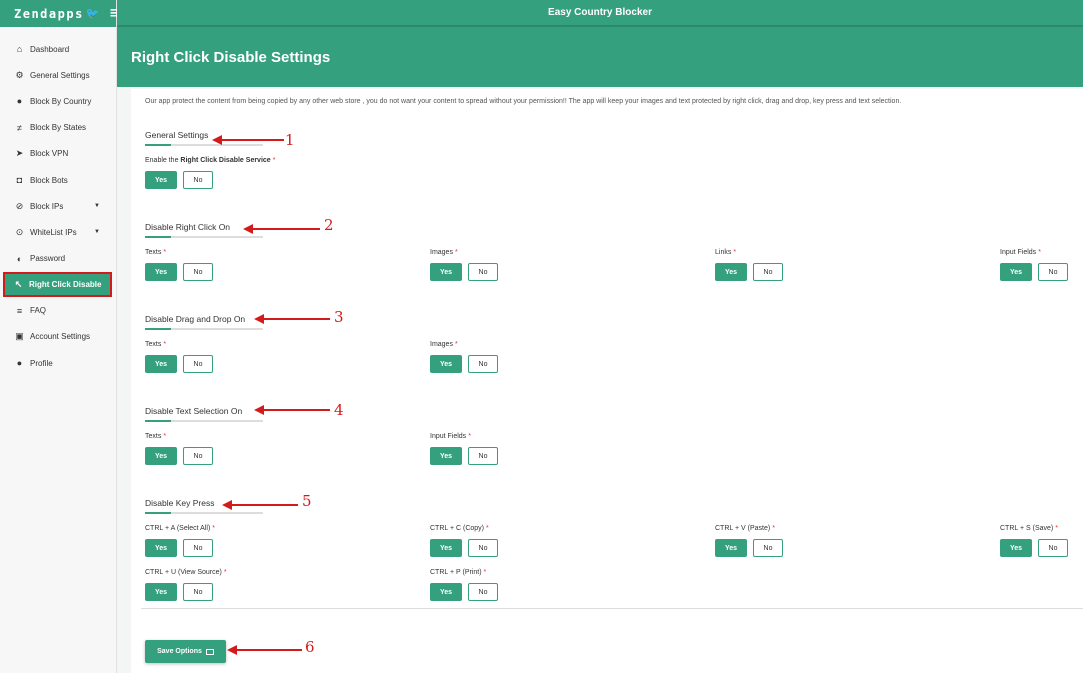  What do you see at coordinates (195, 319) in the screenshot?
I see `section-title-drag-drop: Disable Drag and Drop On` at bounding box center [195, 319].